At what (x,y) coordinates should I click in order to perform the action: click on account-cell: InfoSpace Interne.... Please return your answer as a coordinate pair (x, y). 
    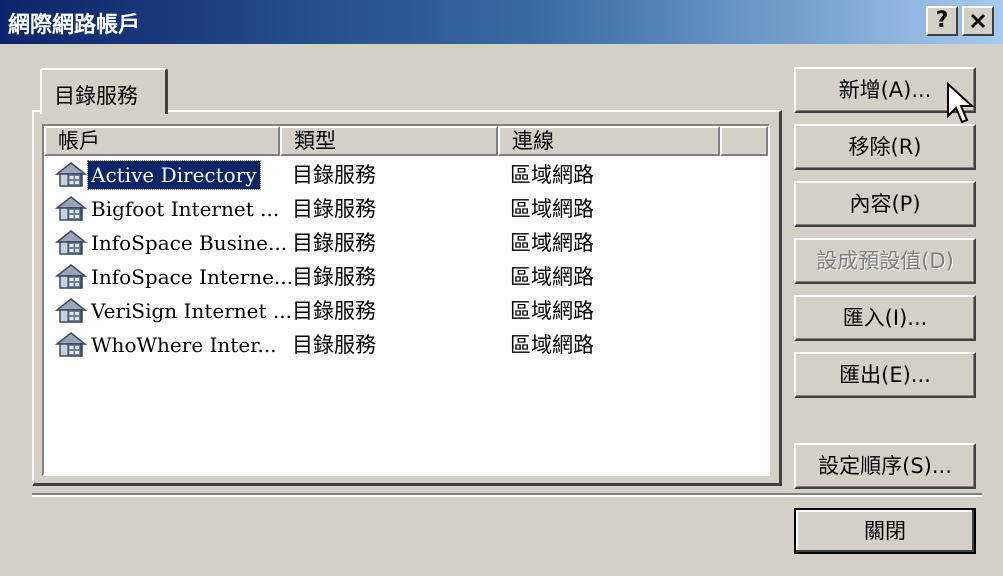
    Looking at the image, I should click on (175, 277).